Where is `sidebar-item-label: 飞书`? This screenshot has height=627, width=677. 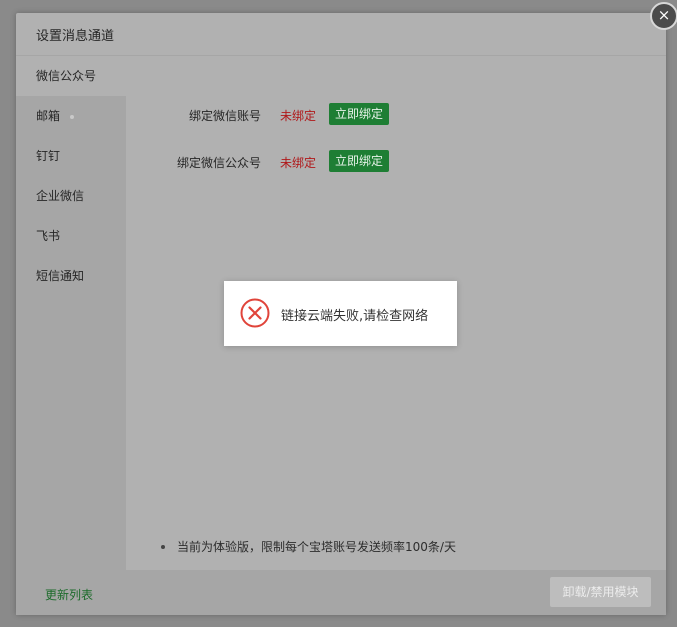
sidebar-item-label: 飞书 is located at coordinates (48, 236).